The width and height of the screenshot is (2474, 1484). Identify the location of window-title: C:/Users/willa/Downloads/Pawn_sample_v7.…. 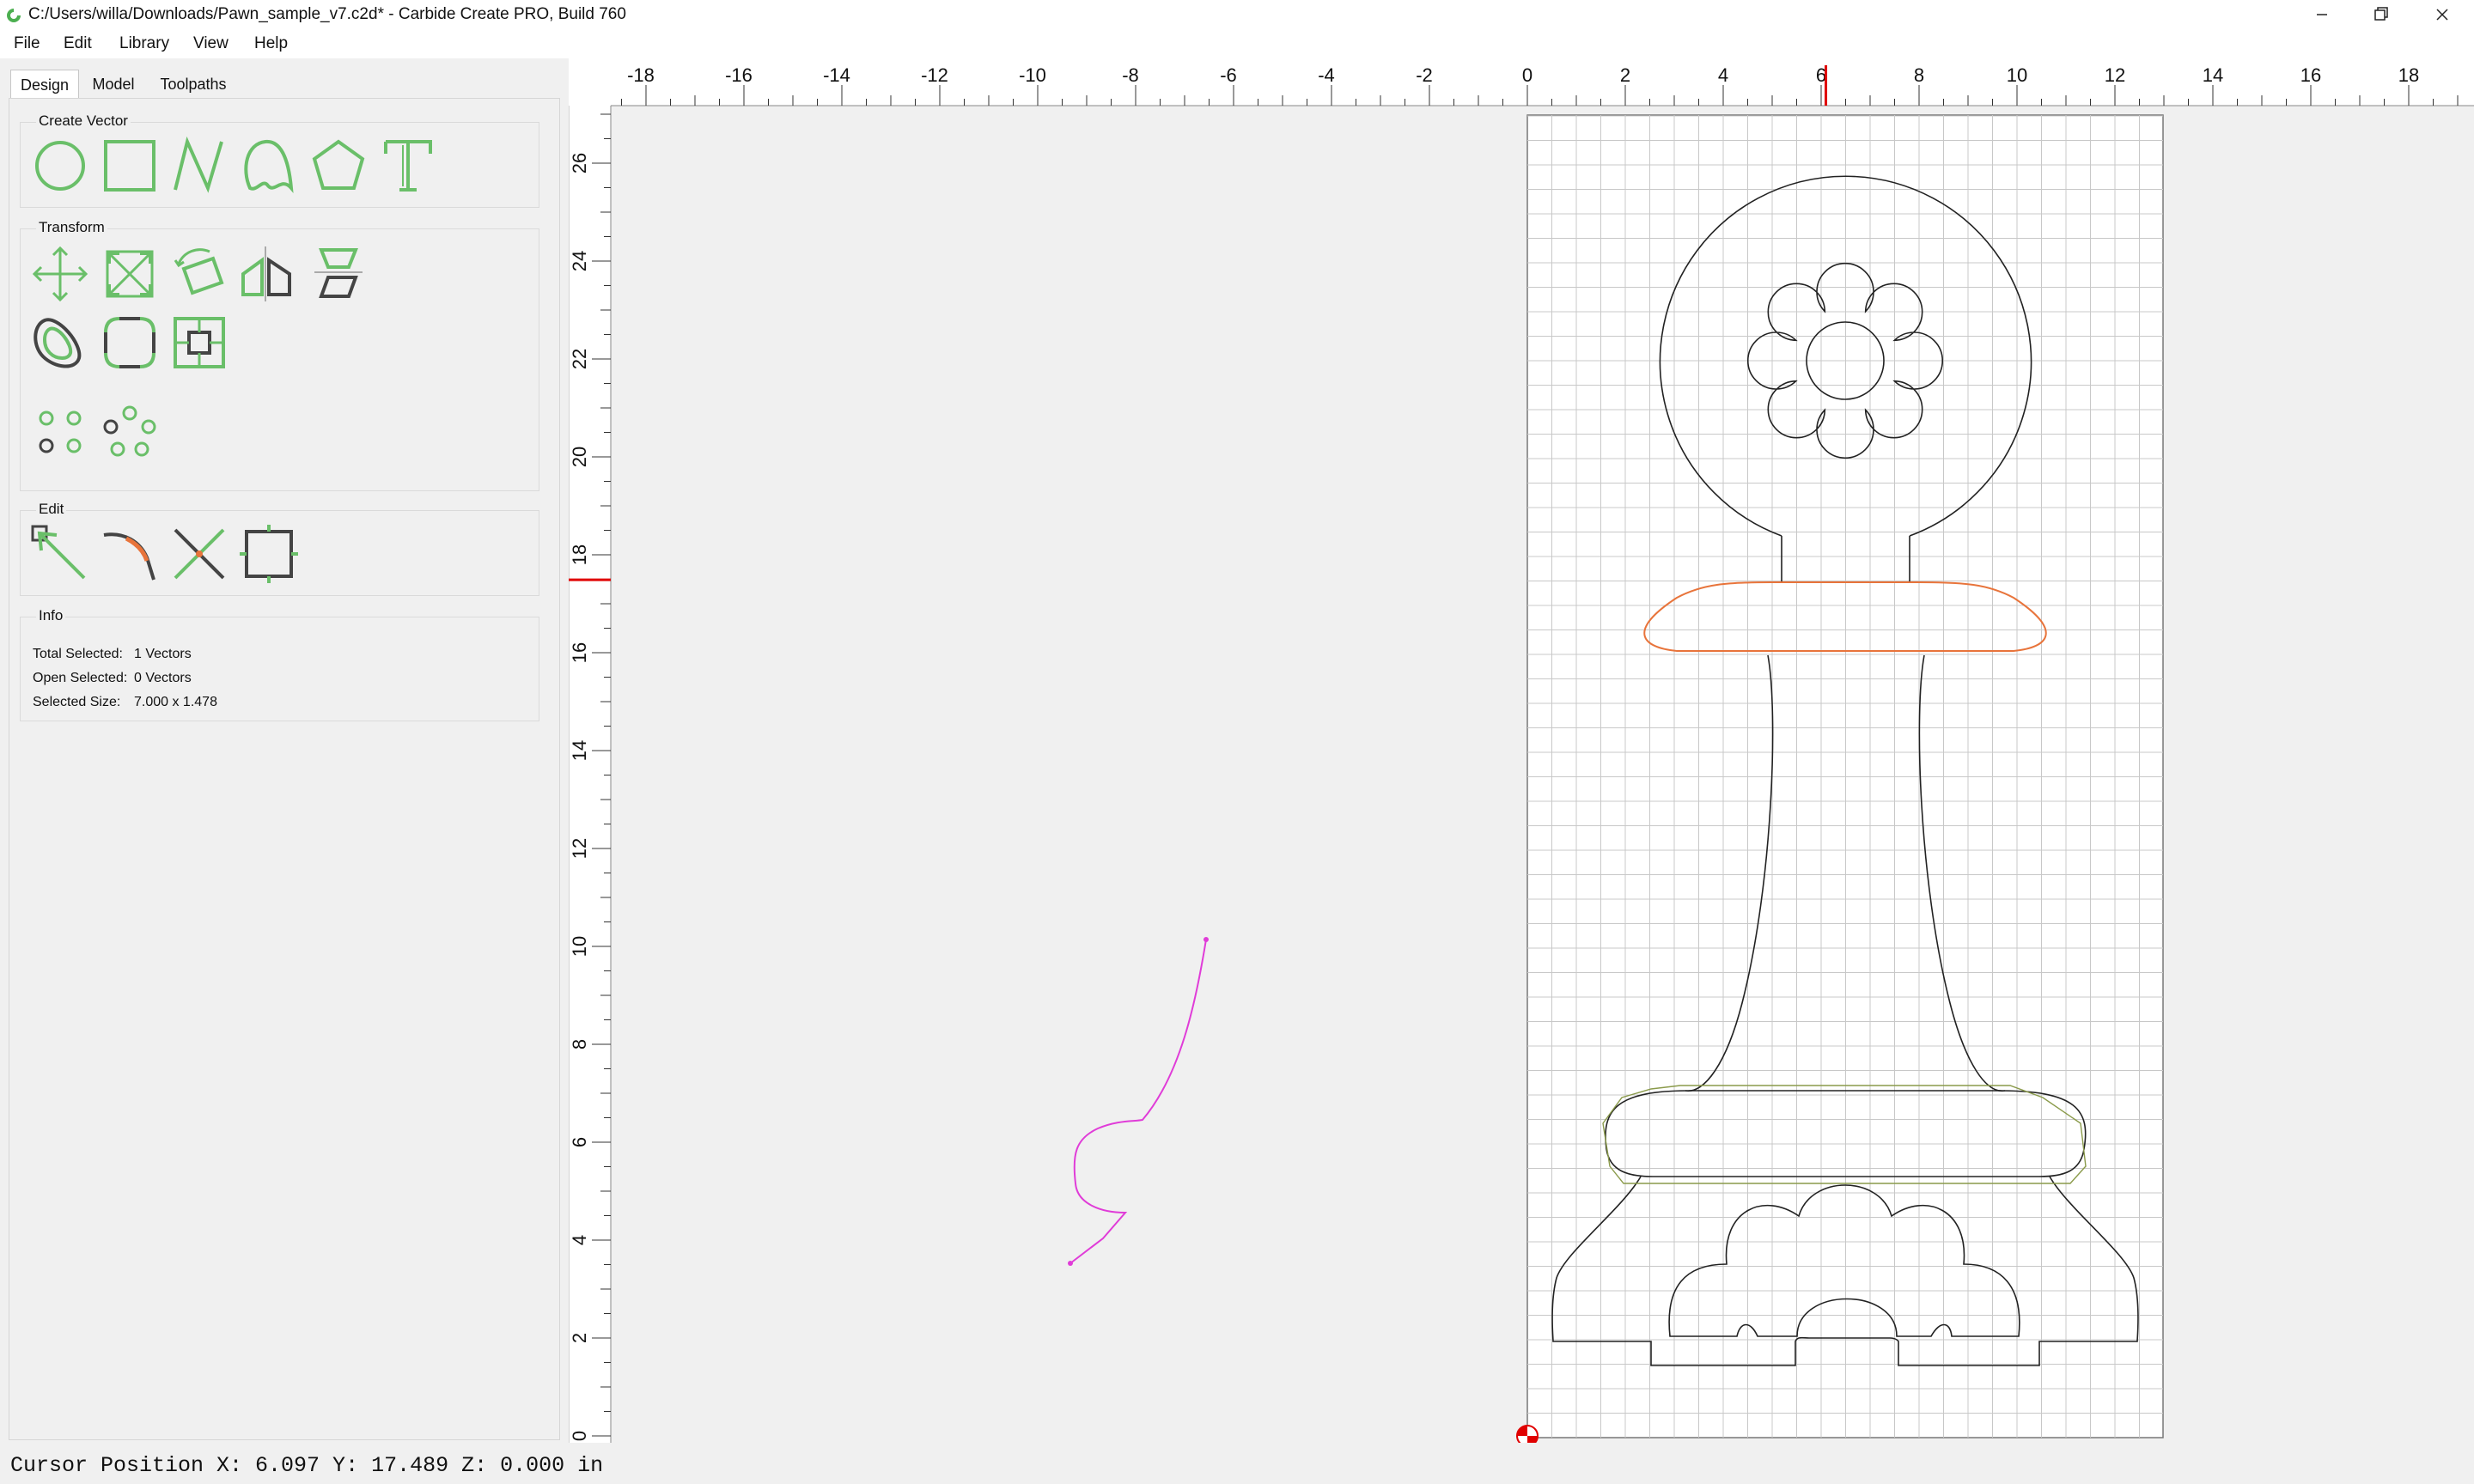
(327, 14).